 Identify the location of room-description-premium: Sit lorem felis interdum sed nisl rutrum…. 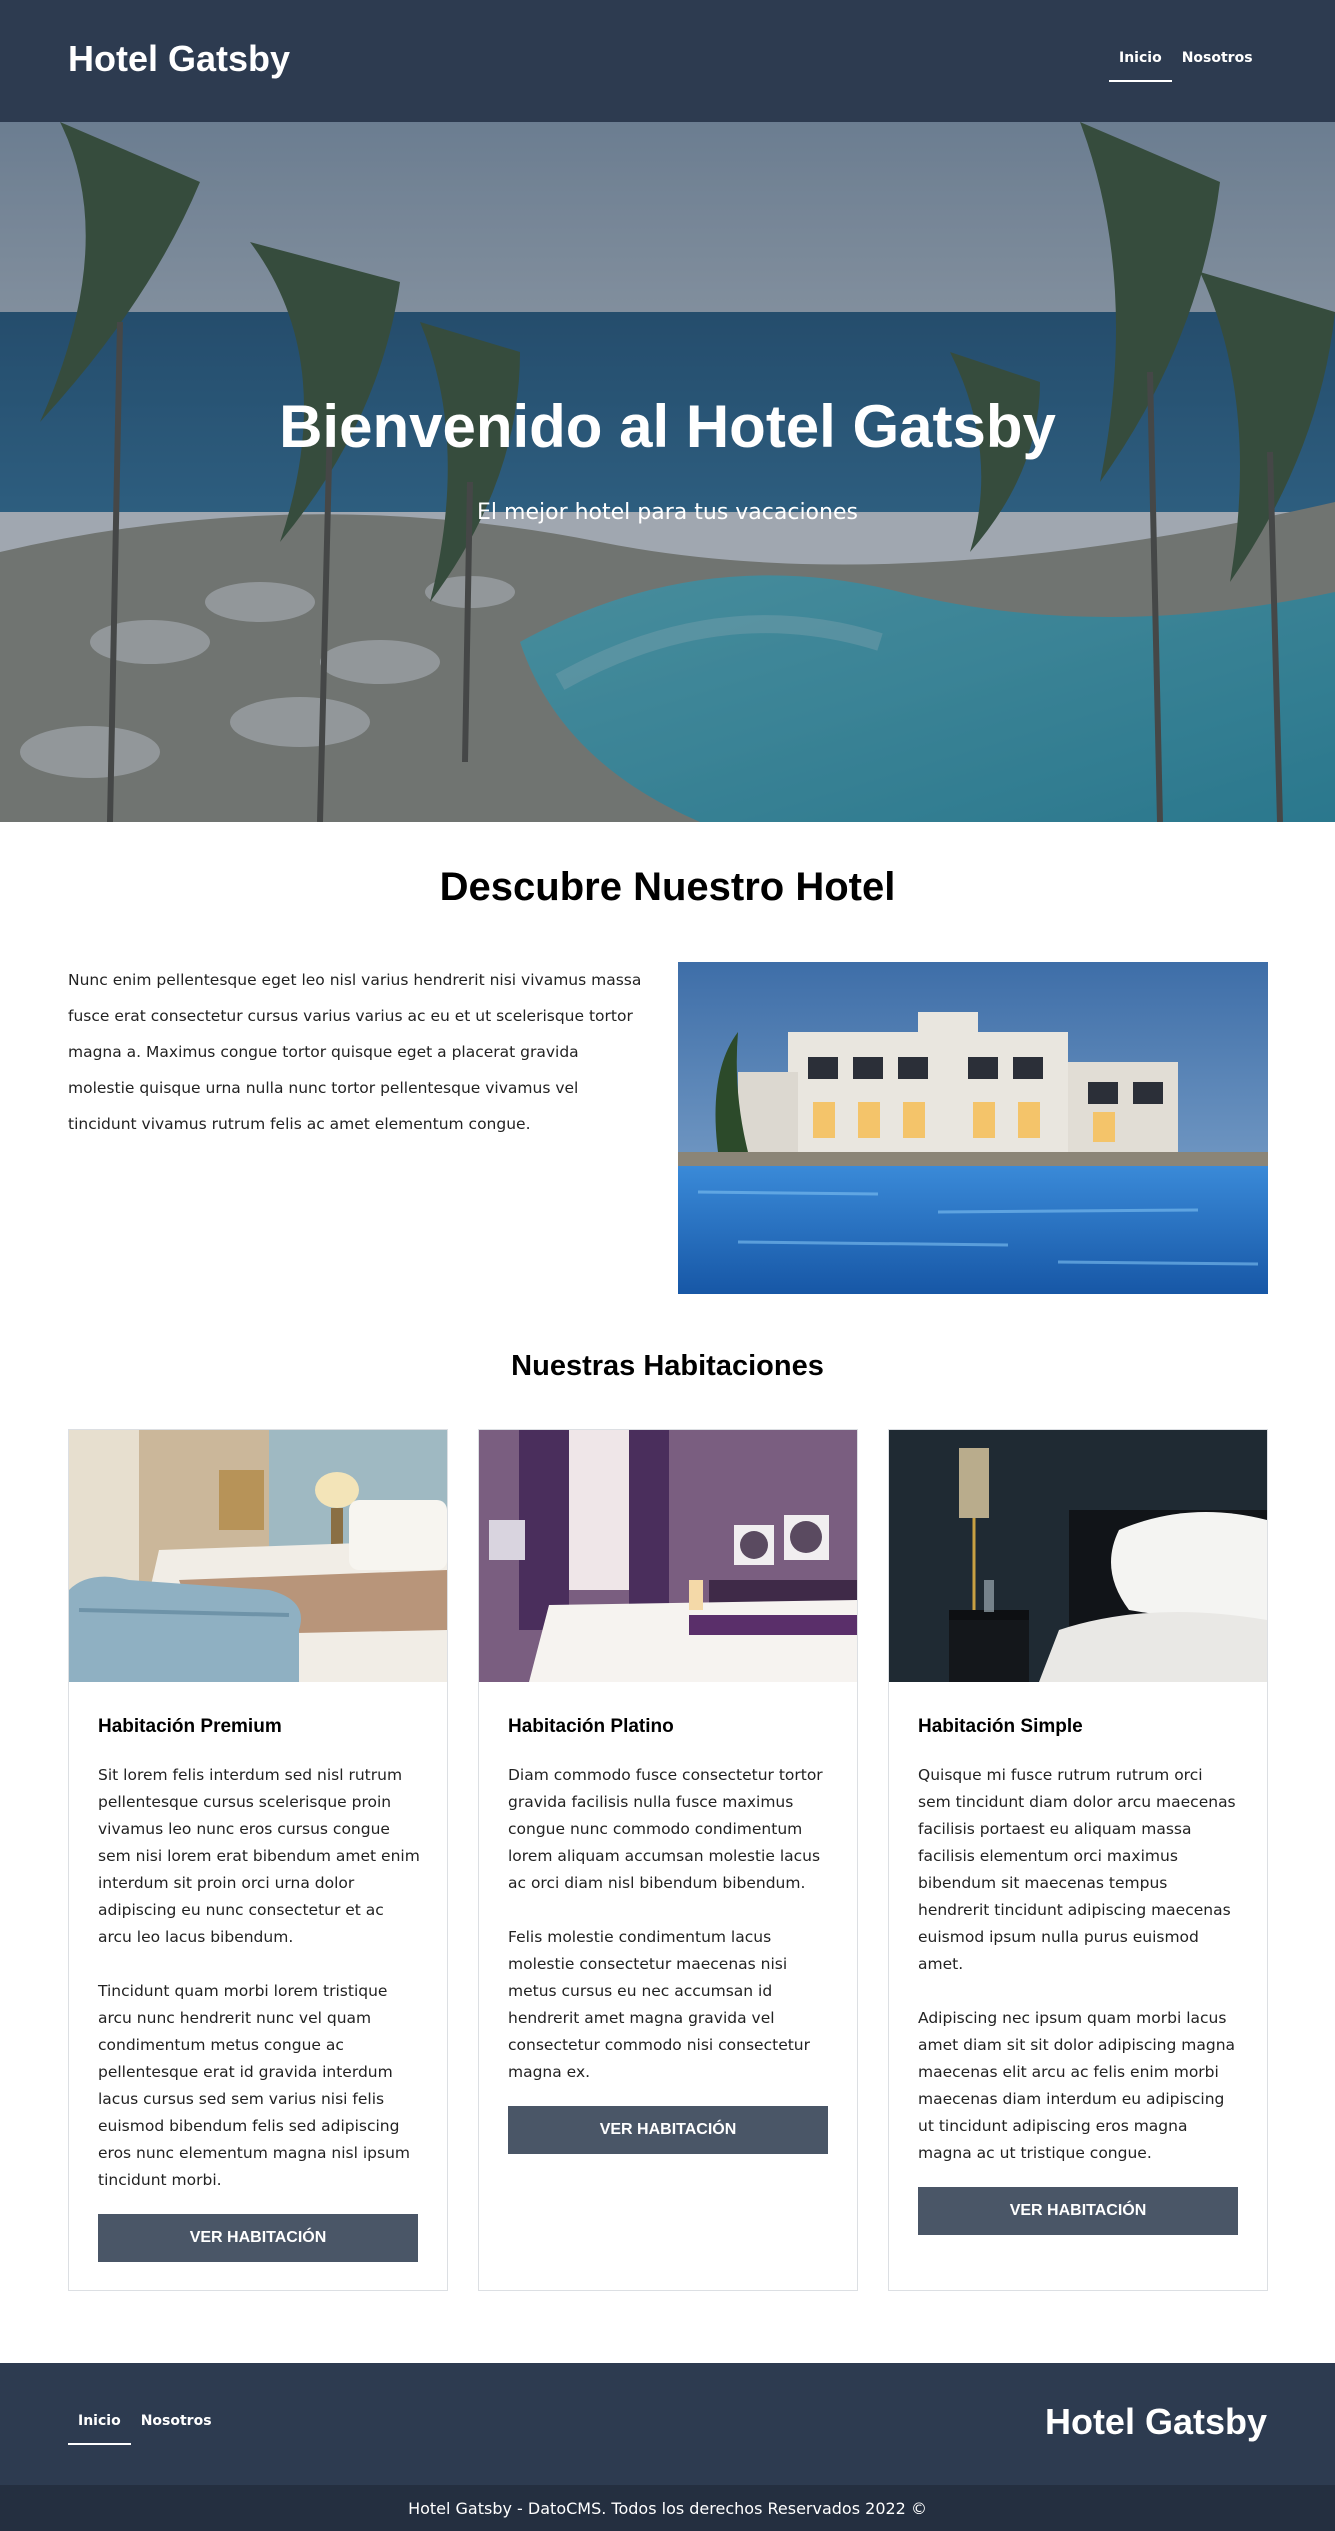
(259, 1978).